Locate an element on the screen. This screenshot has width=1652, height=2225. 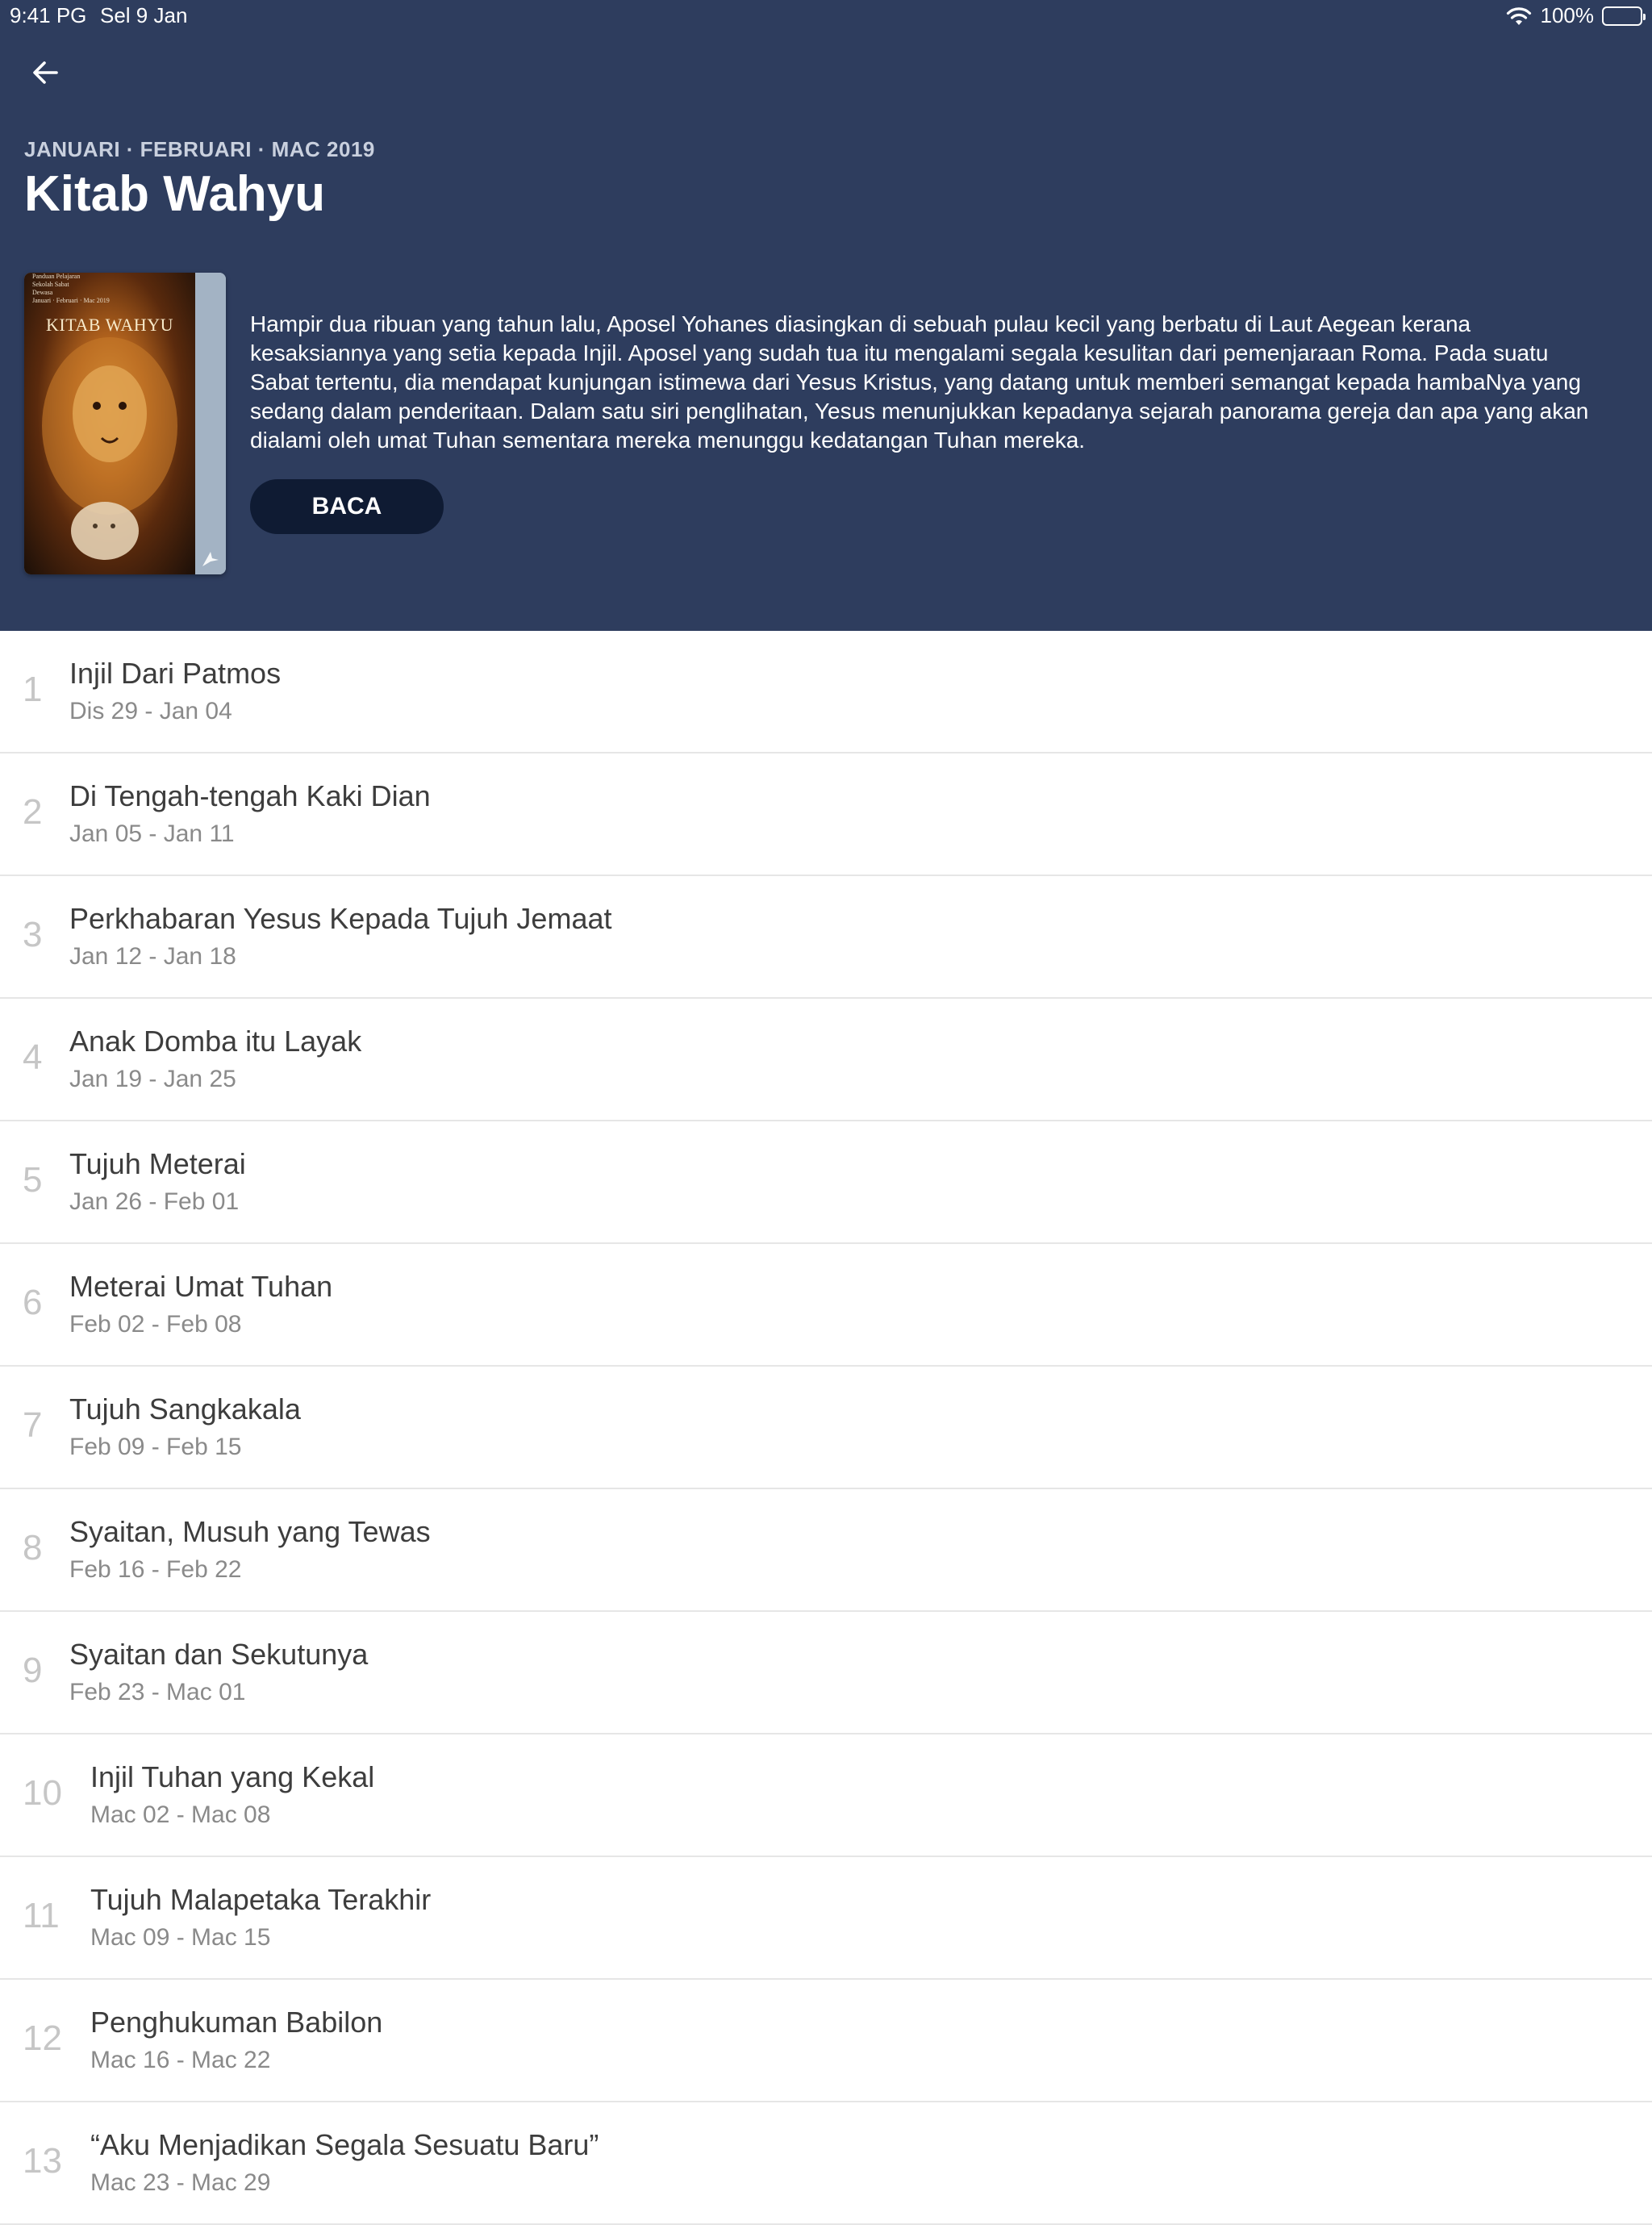
lesson-number: 11 is located at coordinates (41, 1916).